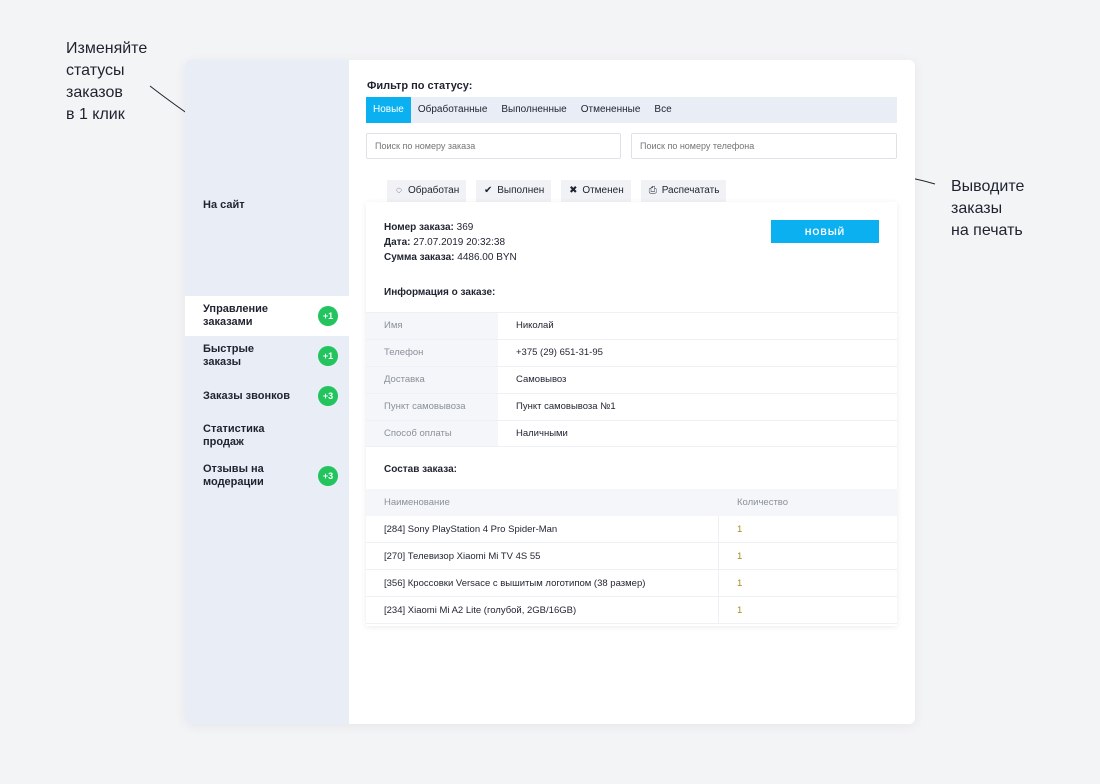 The width and height of the screenshot is (1100, 784). Describe the element at coordinates (420, 86) in the screenshot. I see `filter-label: Фильтр по статусу:` at that location.